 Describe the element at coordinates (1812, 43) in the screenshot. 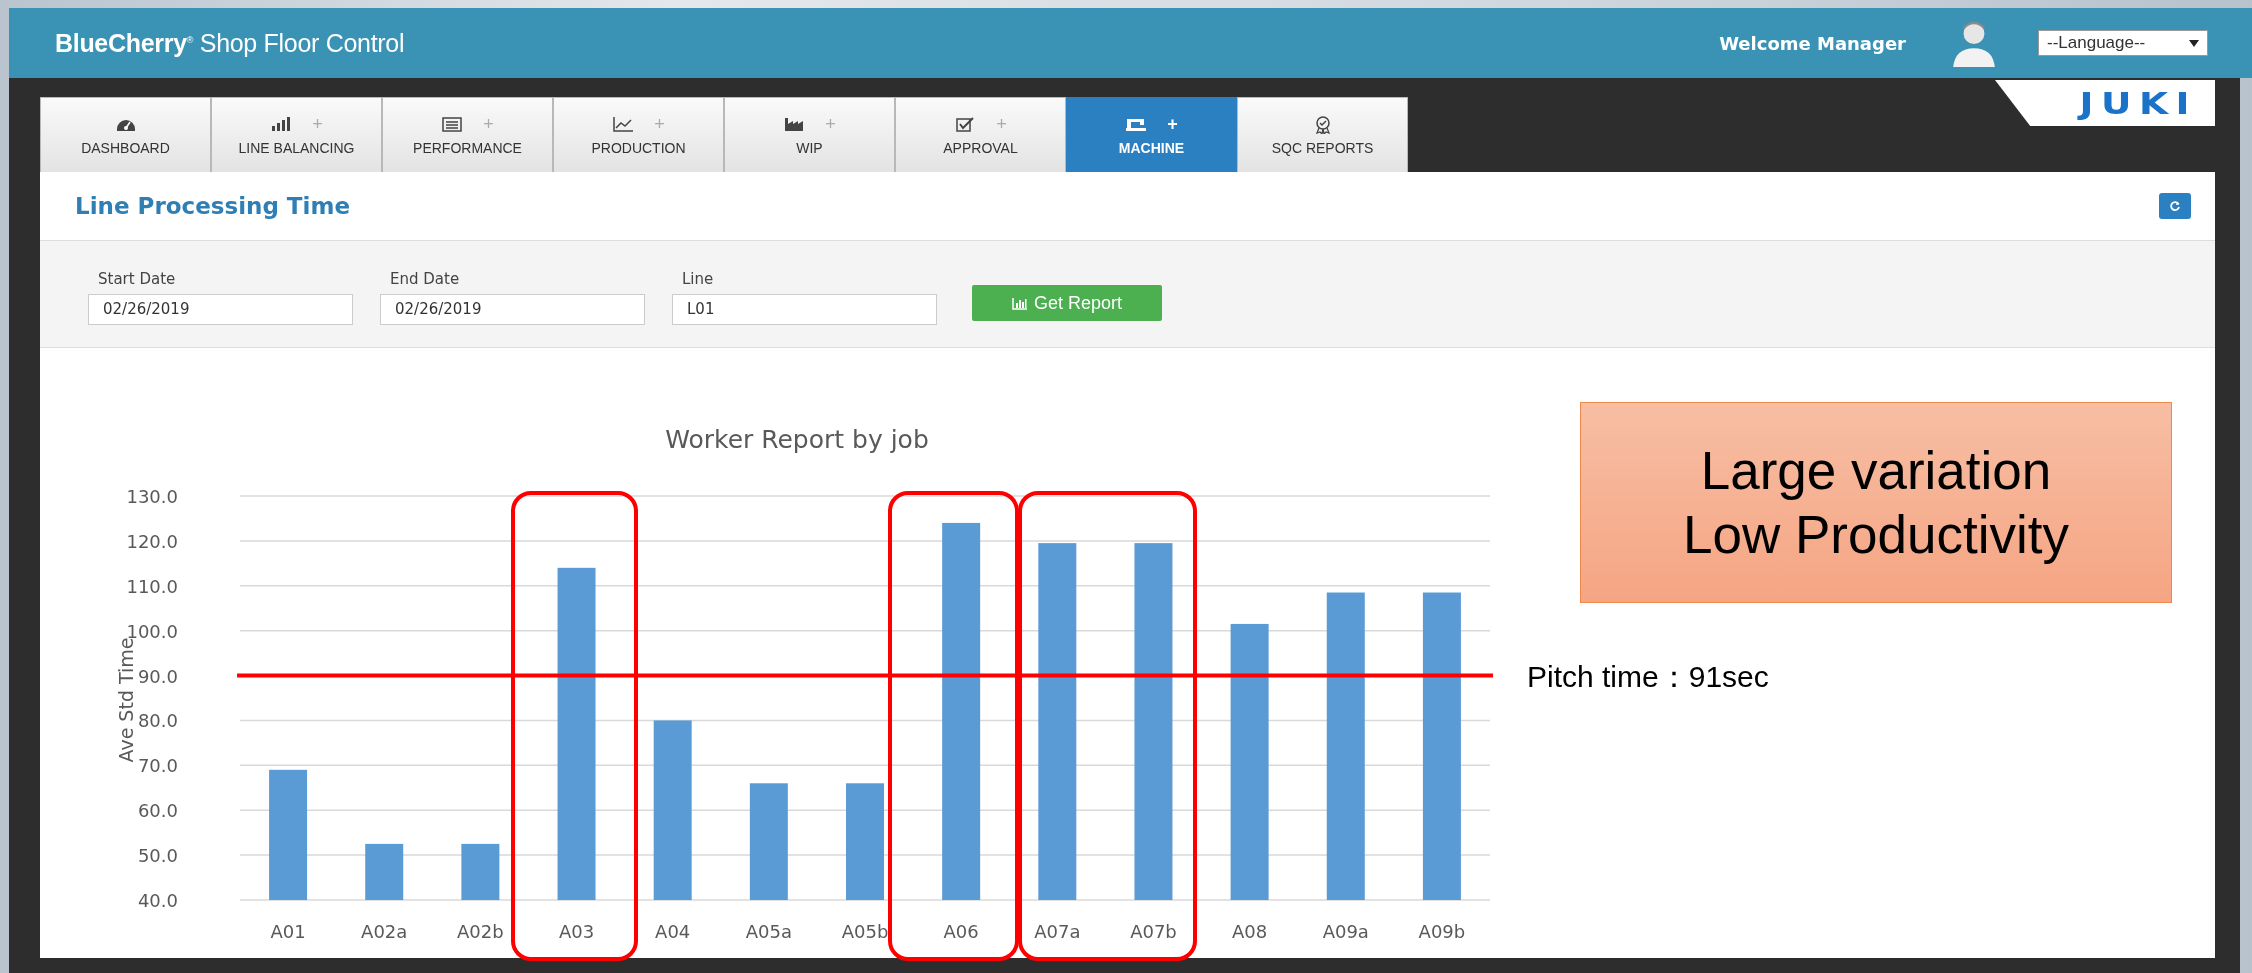

I see `welcome-text: Welcome Manager` at that location.